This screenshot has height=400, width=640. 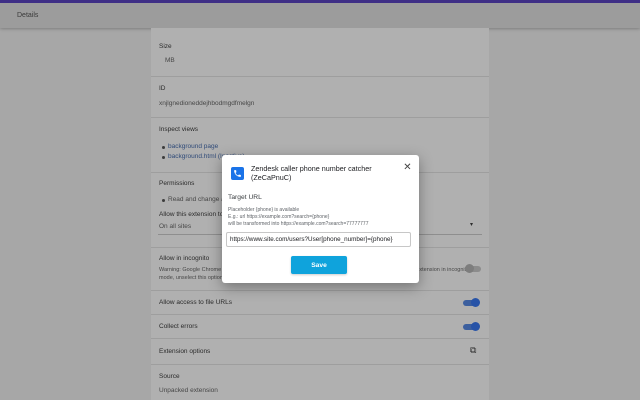 I want to click on target-url-label: Target URL, so click(x=245, y=197).